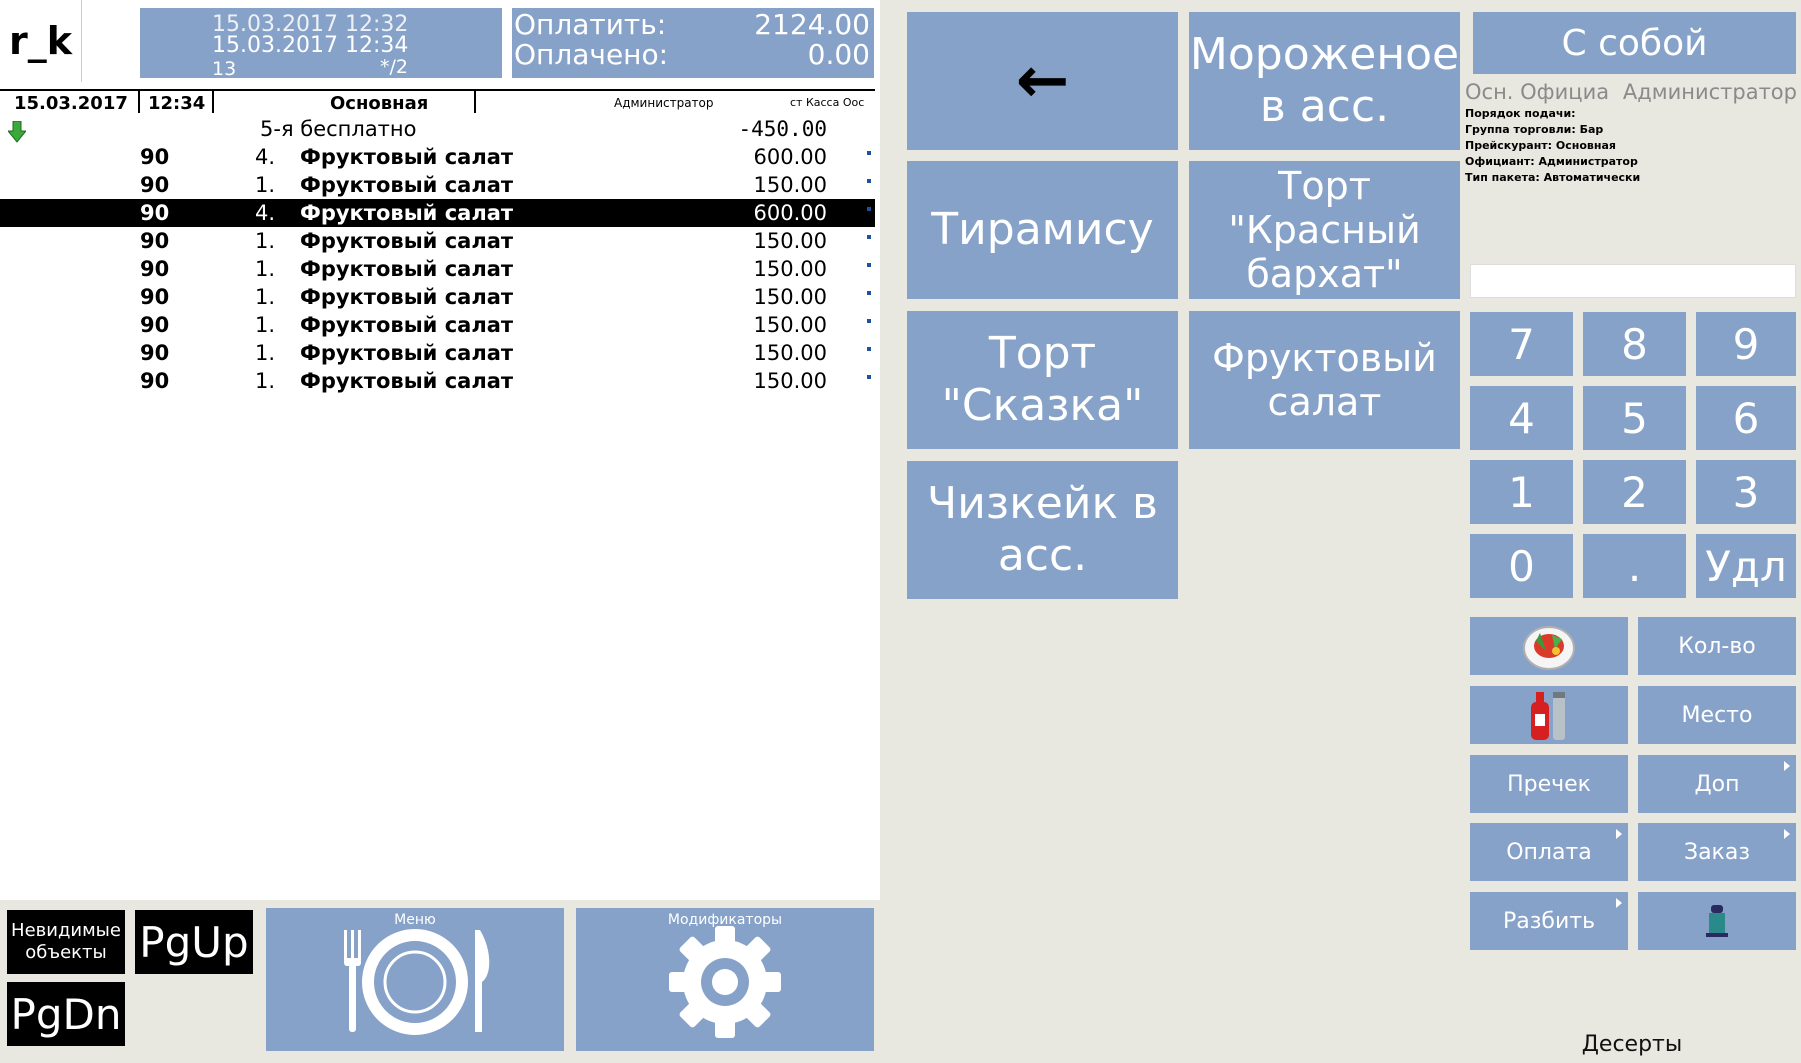  I want to click on back-button: ←, so click(1042, 81).